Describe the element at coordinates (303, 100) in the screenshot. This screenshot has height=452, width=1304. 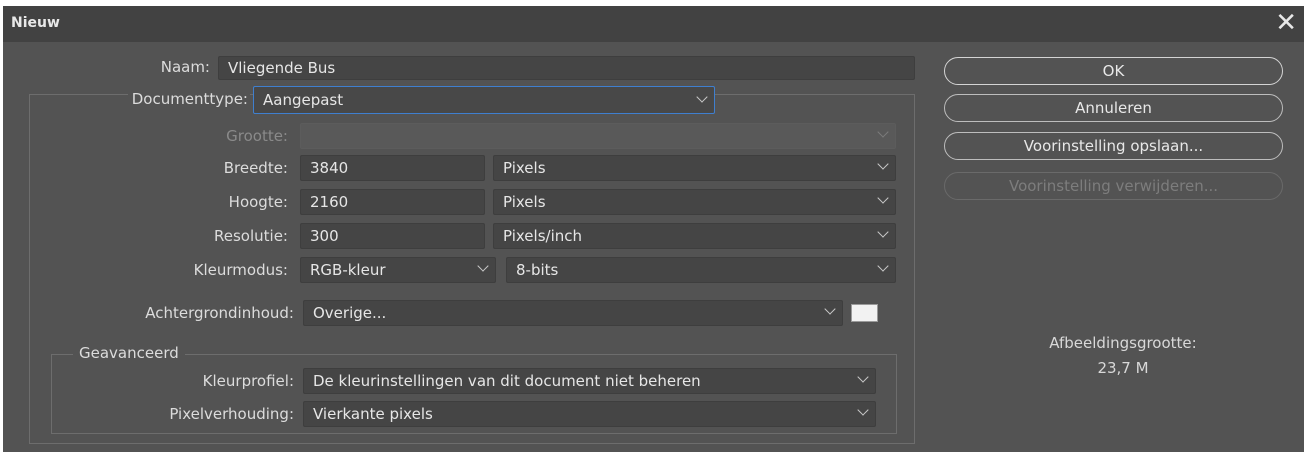
I see `doctype-value: Aangepast` at that location.